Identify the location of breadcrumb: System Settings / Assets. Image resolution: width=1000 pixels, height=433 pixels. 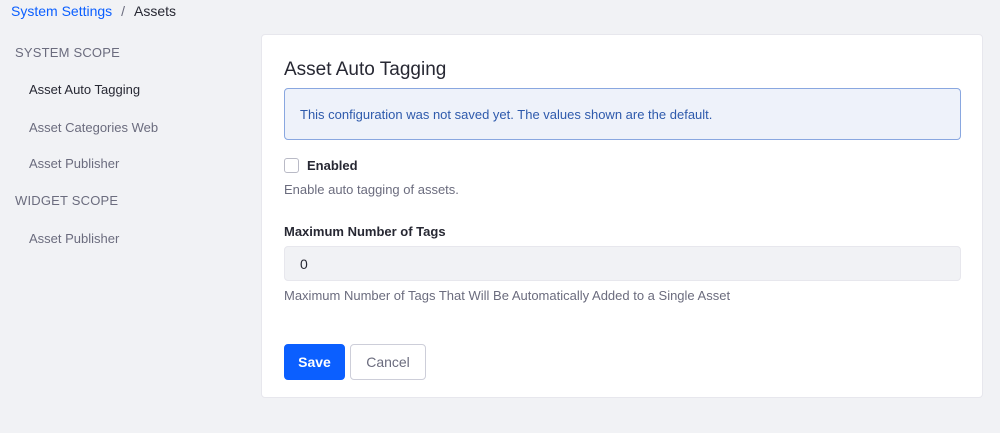
(93, 11).